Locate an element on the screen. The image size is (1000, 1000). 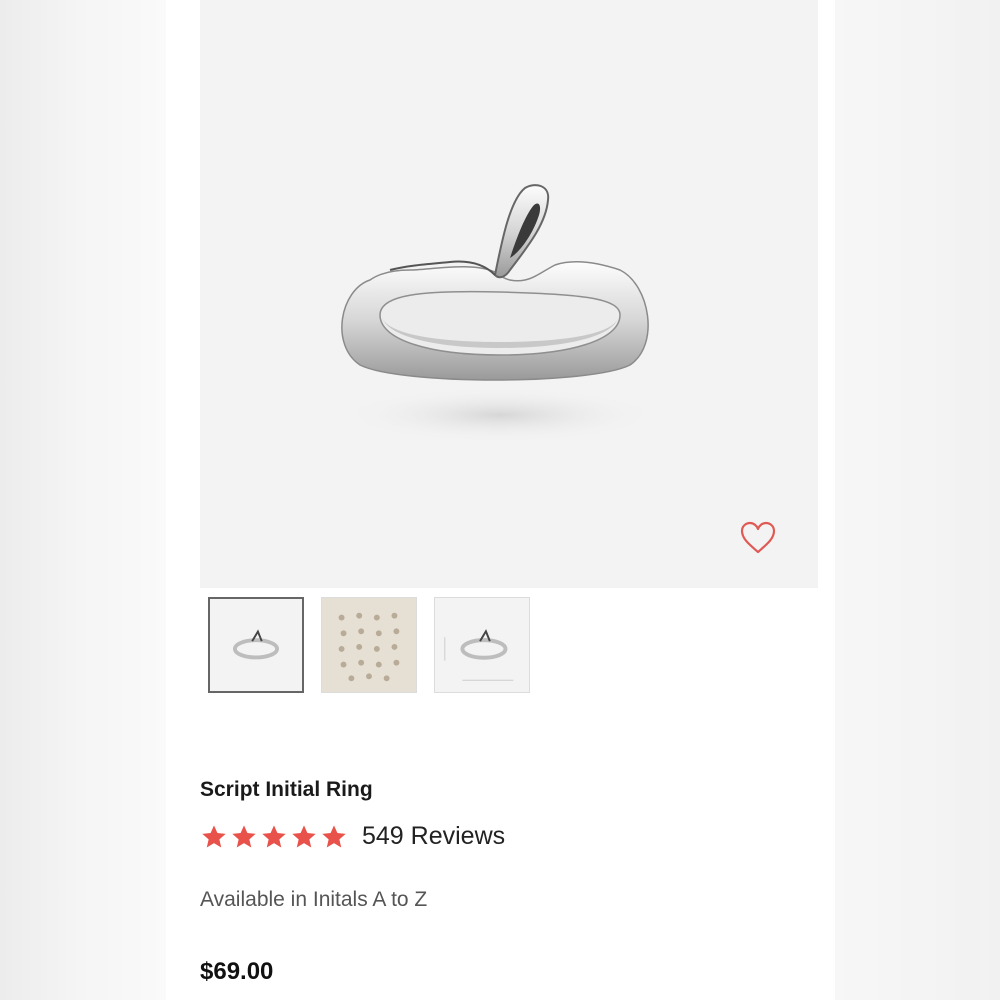
star-rating is located at coordinates (274, 837).